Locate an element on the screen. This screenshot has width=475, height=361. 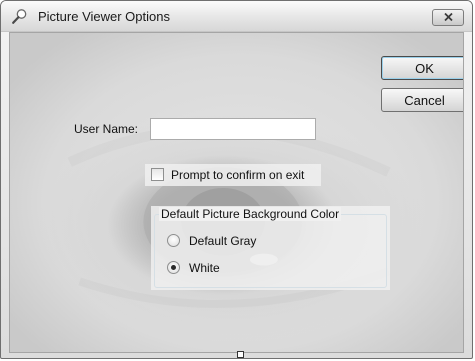
close-icon is located at coordinates (448, 18).